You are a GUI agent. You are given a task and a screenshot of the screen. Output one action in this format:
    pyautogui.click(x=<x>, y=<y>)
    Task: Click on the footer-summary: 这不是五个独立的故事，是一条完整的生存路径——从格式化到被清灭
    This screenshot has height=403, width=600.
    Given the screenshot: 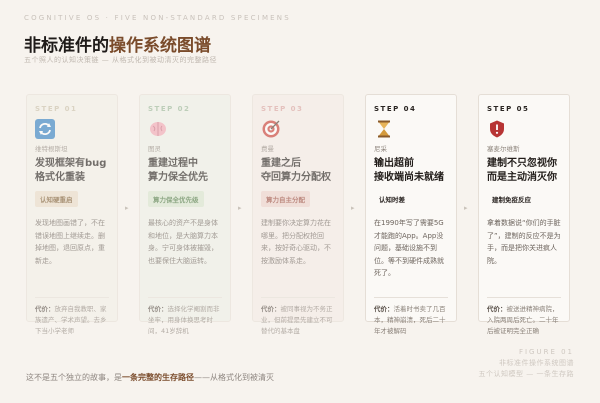 What is the action you would take?
    pyautogui.click(x=150, y=377)
    